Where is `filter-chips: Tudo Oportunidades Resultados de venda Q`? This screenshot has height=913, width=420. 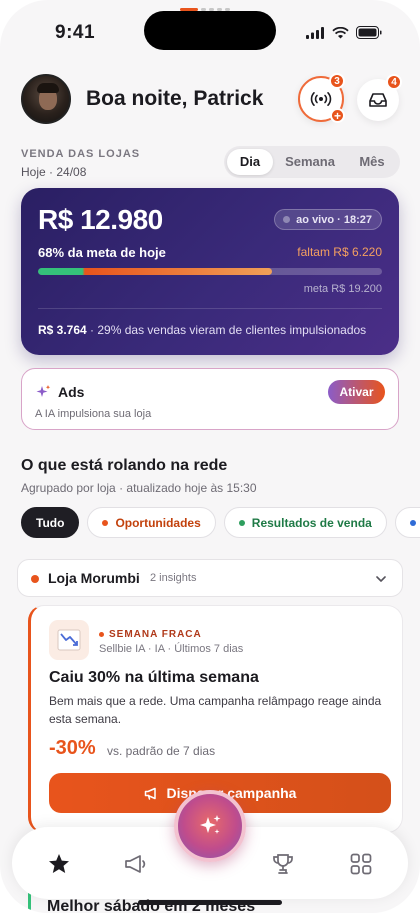
filter-chips: Tudo Oportunidades Resultados de venda Q is located at coordinates (220, 522).